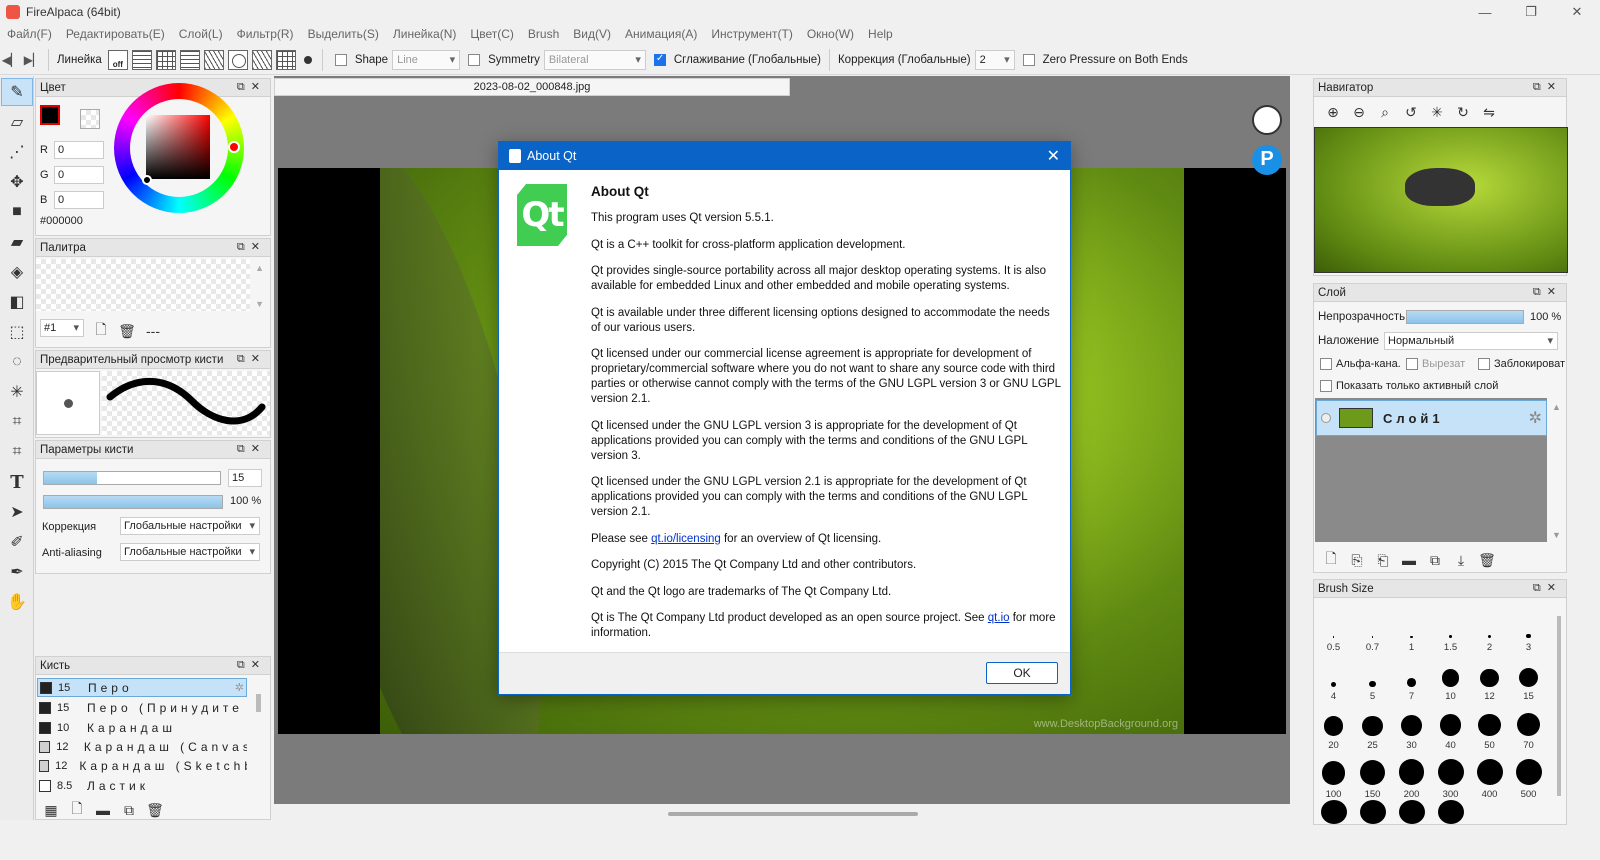  I want to click on canvas-scrollbar, so click(793, 814).